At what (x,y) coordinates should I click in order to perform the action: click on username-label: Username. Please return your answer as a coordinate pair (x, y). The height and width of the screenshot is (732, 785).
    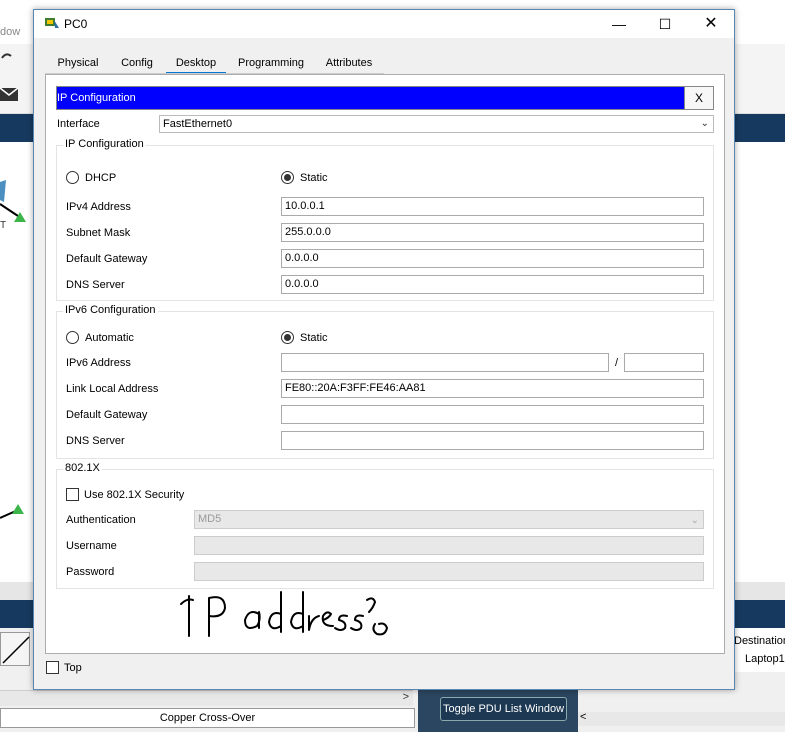
    Looking at the image, I should click on (91, 546).